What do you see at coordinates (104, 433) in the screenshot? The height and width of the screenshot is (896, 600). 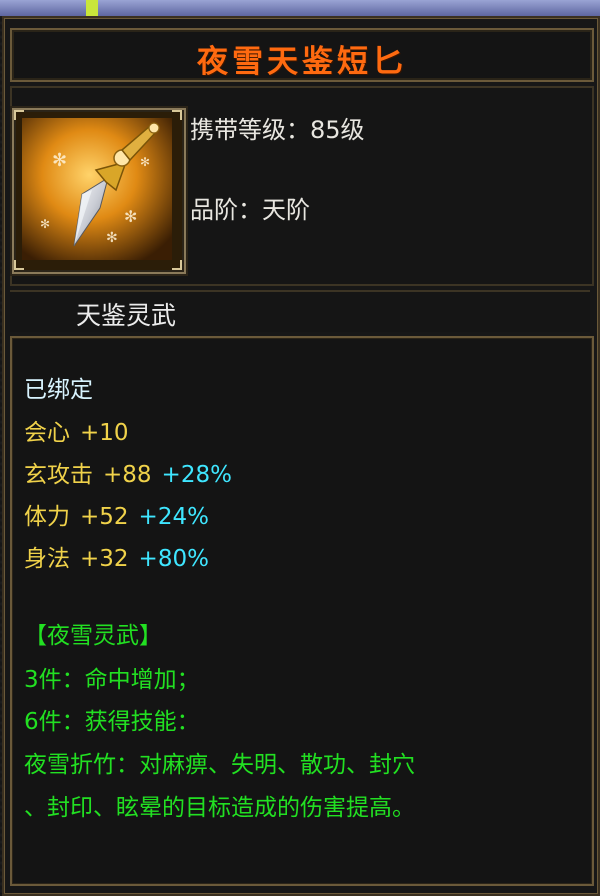 I see `stat-value: +10` at bounding box center [104, 433].